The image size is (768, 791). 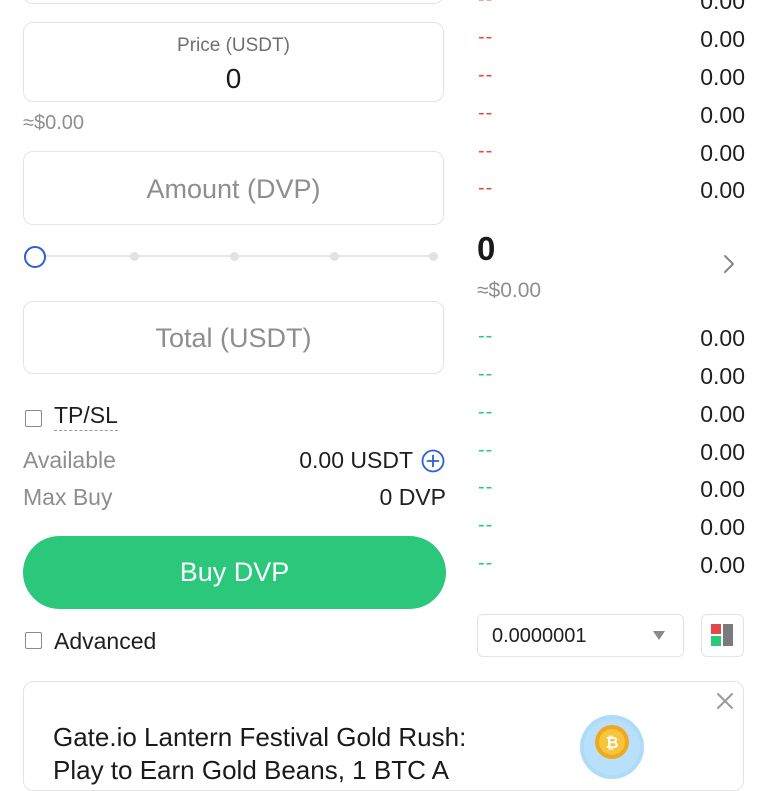 What do you see at coordinates (486, 248) in the screenshot?
I see `last-price: 0` at bounding box center [486, 248].